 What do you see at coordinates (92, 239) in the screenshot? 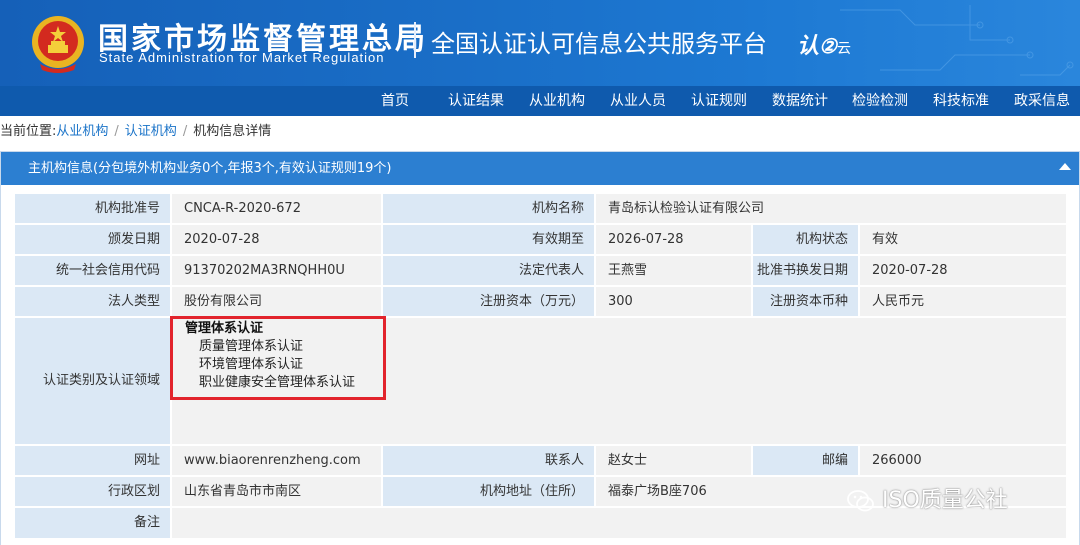
I see `label-issue-date: 颁发日期` at bounding box center [92, 239].